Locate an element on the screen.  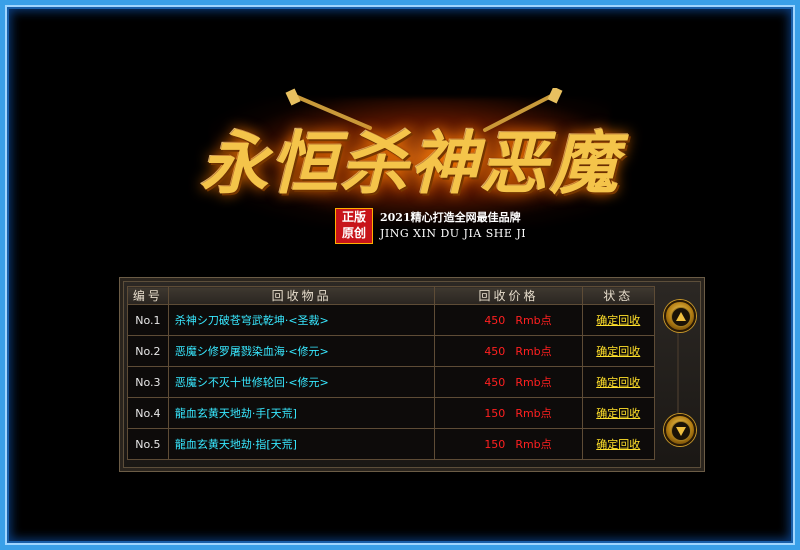
table-row: No.5 龍血玄黄天地劫·指[天荒] 150 Rmb点 确定回收 is located at coordinates (391, 444).